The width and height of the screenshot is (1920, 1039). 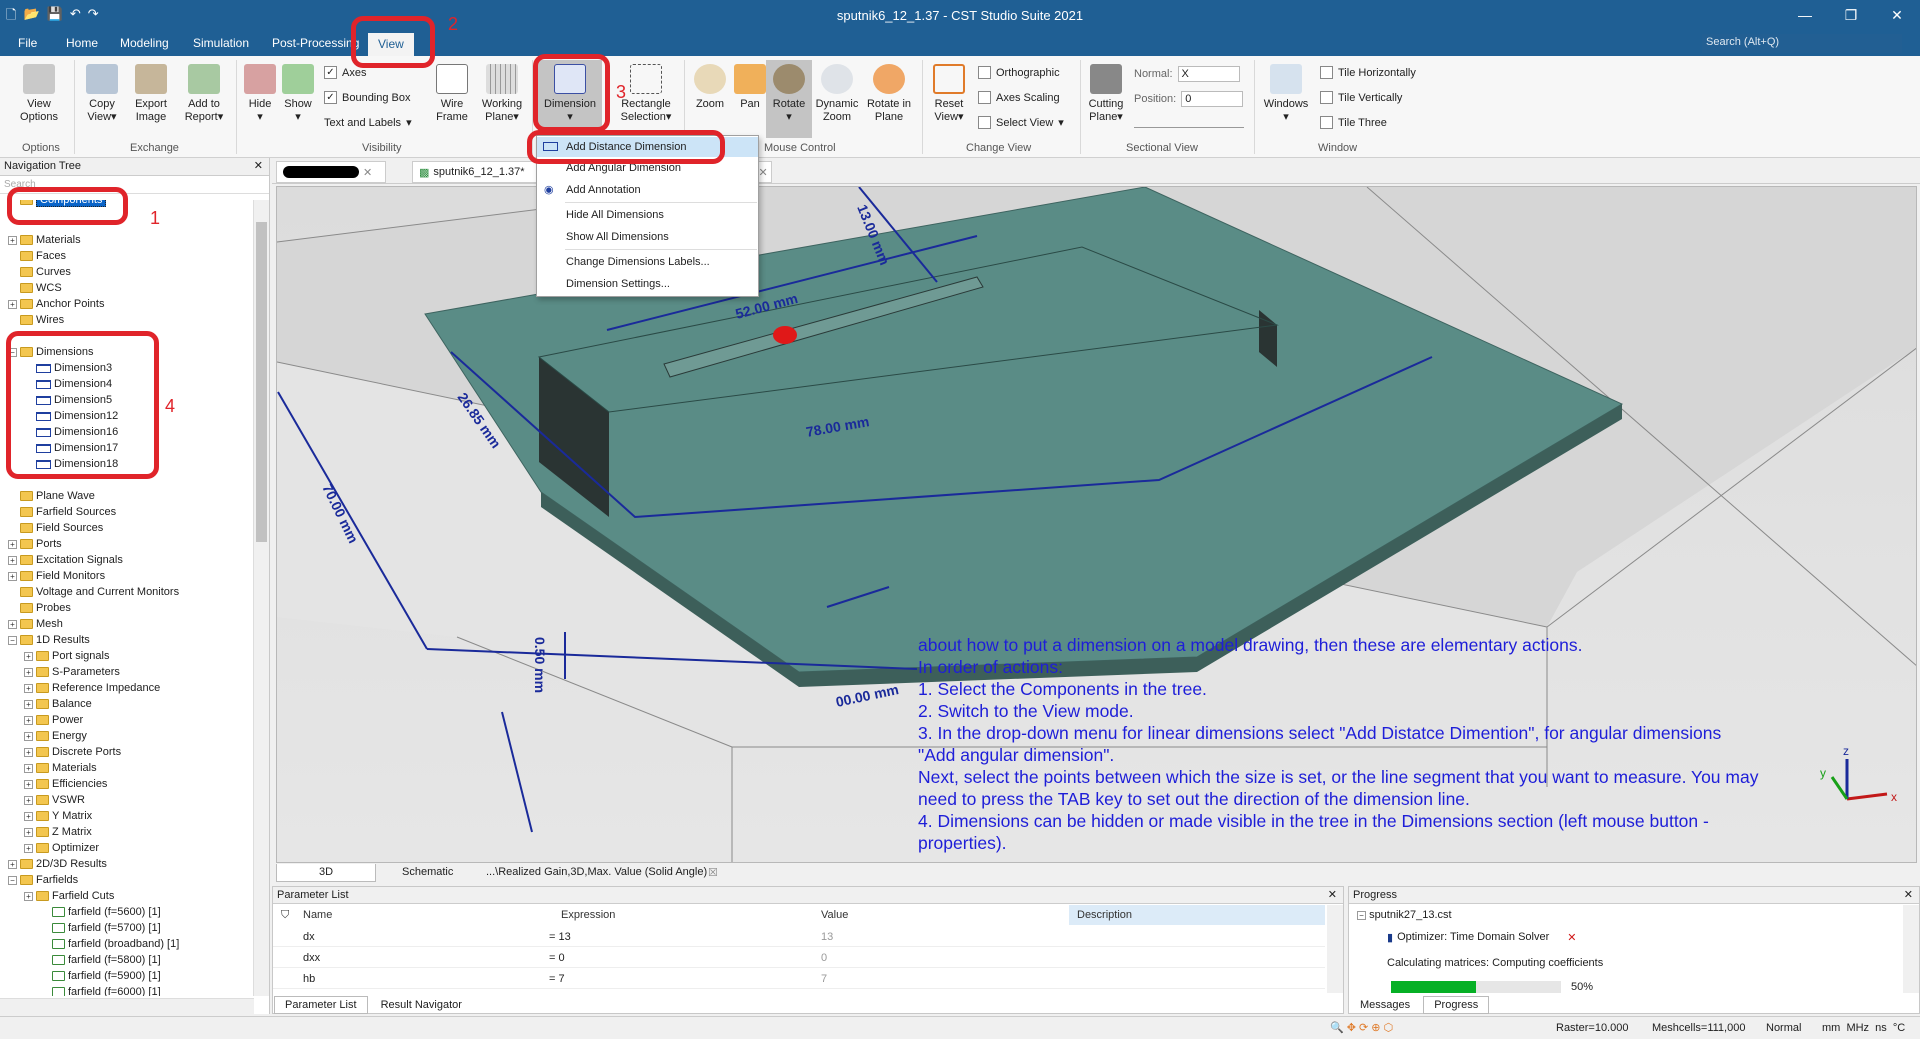 I want to click on column-name: Name, so click(x=317, y=915).